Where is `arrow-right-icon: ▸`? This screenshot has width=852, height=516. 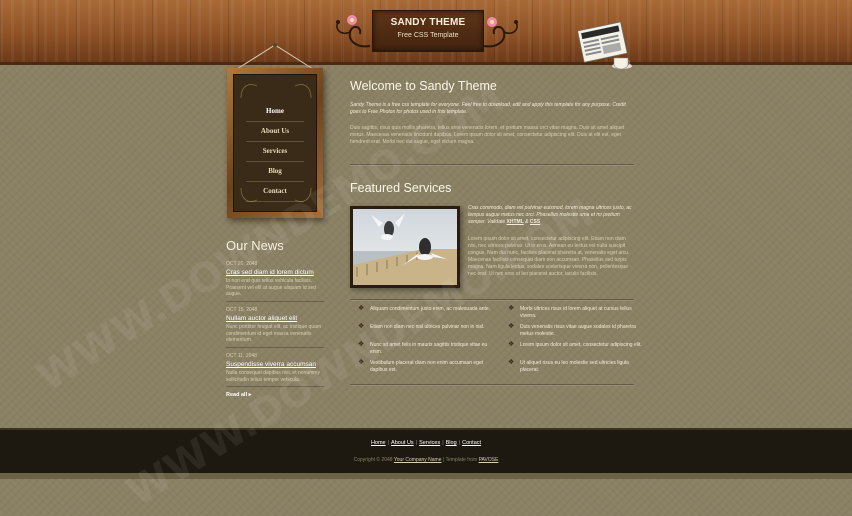 arrow-right-icon: ▸ is located at coordinates (250, 395).